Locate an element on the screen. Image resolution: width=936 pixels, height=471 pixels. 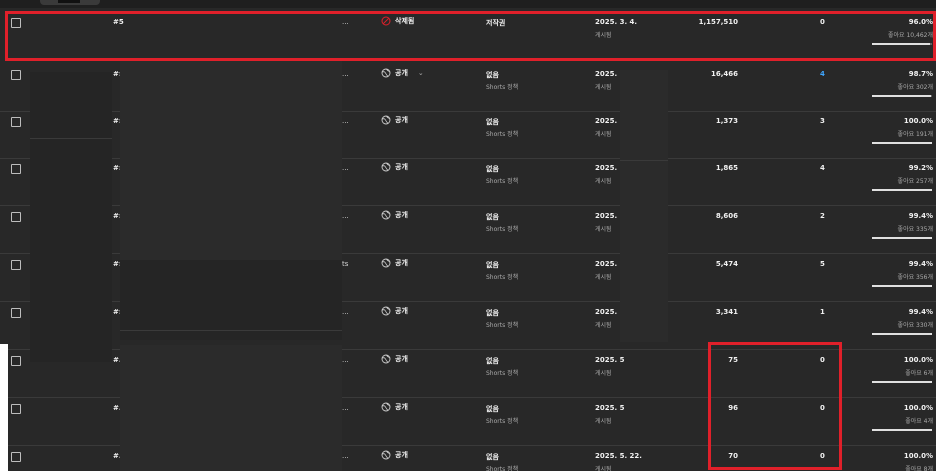
likes-count: 좋아요 330개 is located at coordinates (915, 325).